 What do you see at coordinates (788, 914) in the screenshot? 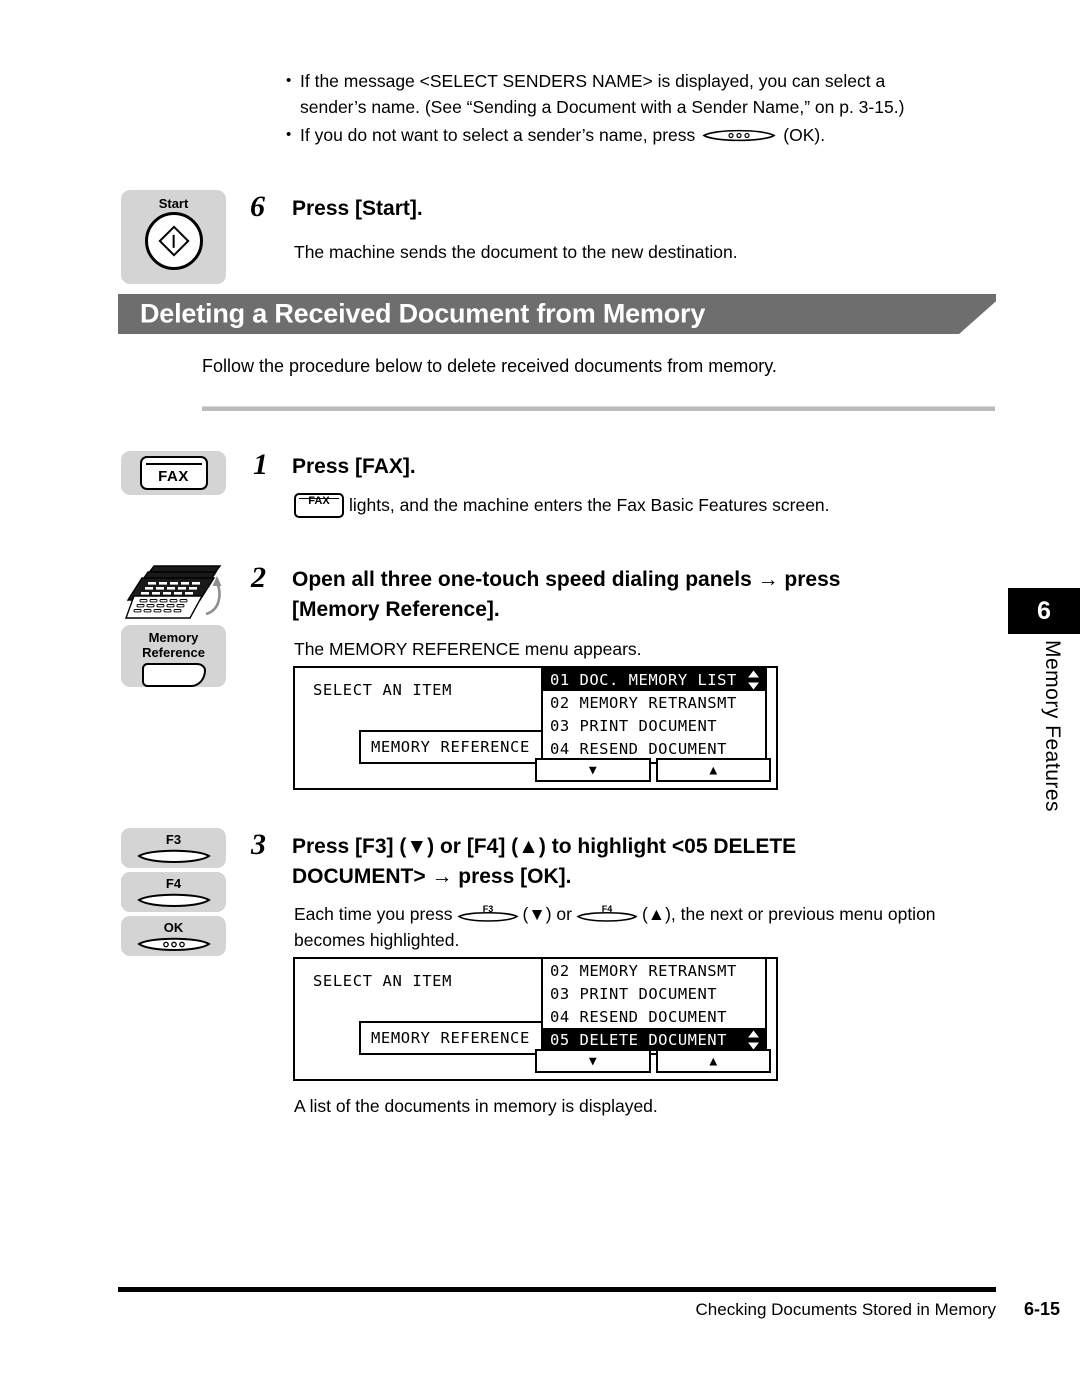
I see `step-body-3-mid2: (▲), the next or previous menu option` at bounding box center [788, 914].